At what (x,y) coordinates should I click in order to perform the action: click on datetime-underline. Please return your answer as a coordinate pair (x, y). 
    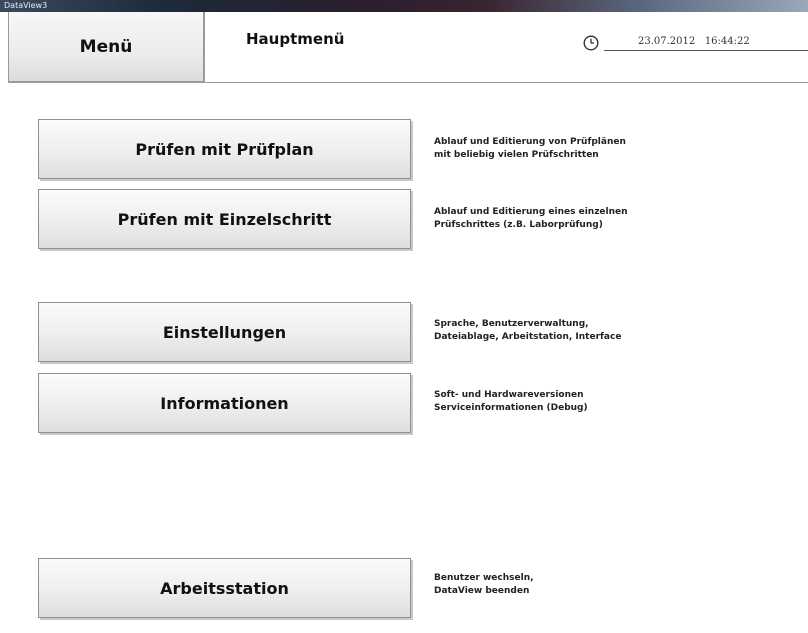
    Looking at the image, I should click on (706, 50).